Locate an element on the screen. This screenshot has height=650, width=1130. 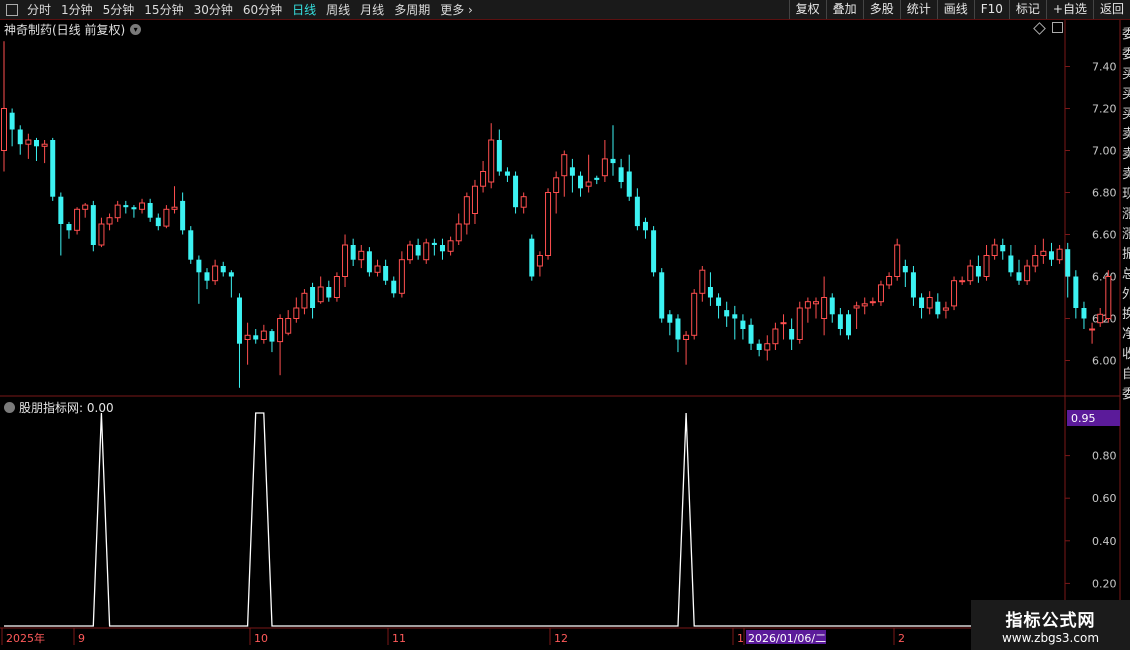
toolbar-button: 标记 is located at coordinates (1027, 9).